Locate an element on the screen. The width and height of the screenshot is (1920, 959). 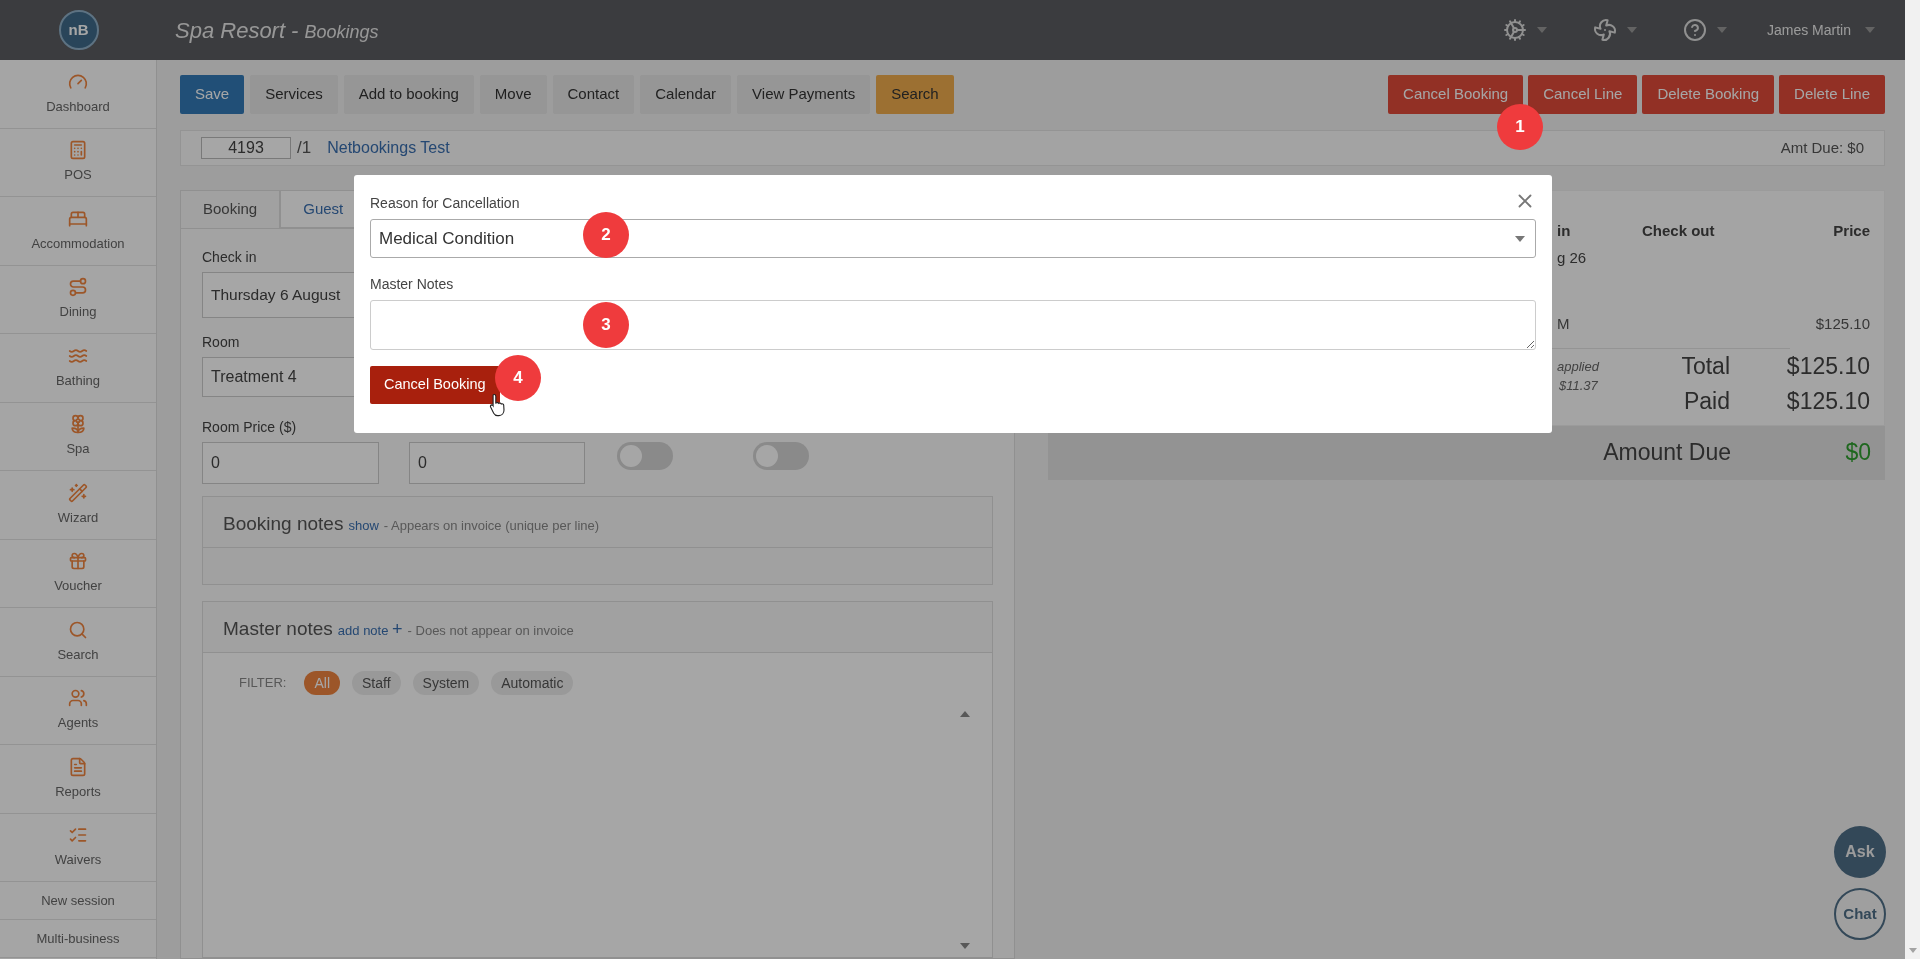
column-header: Check out is located at coordinates (1678, 231).